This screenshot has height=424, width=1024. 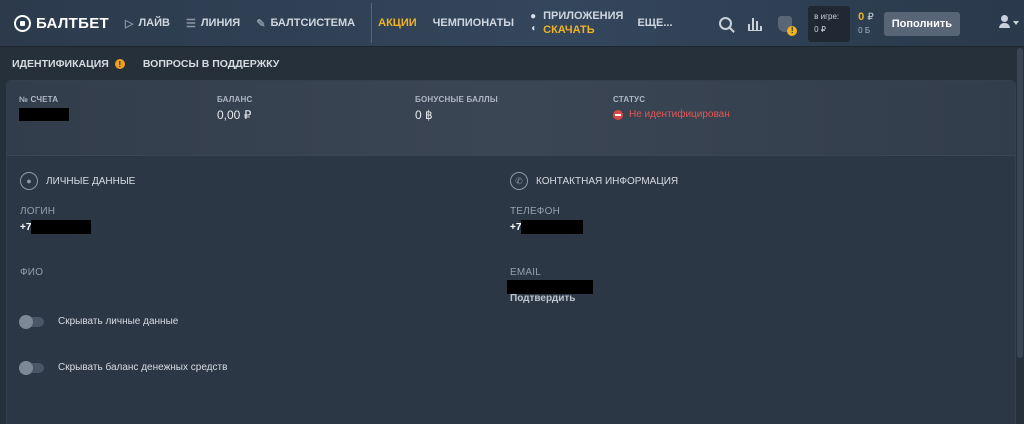 I want to click on search-icon, so click(x=725, y=23).